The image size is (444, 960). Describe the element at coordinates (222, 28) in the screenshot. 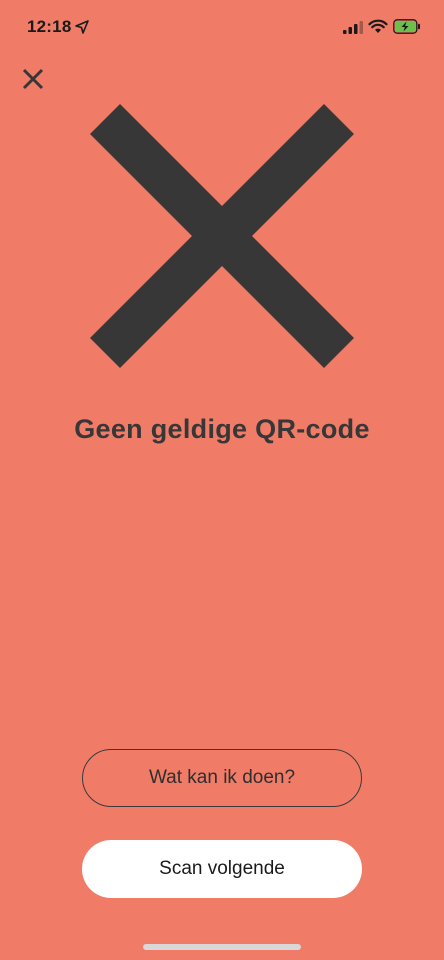

I see `status-bar: 12:18` at that location.